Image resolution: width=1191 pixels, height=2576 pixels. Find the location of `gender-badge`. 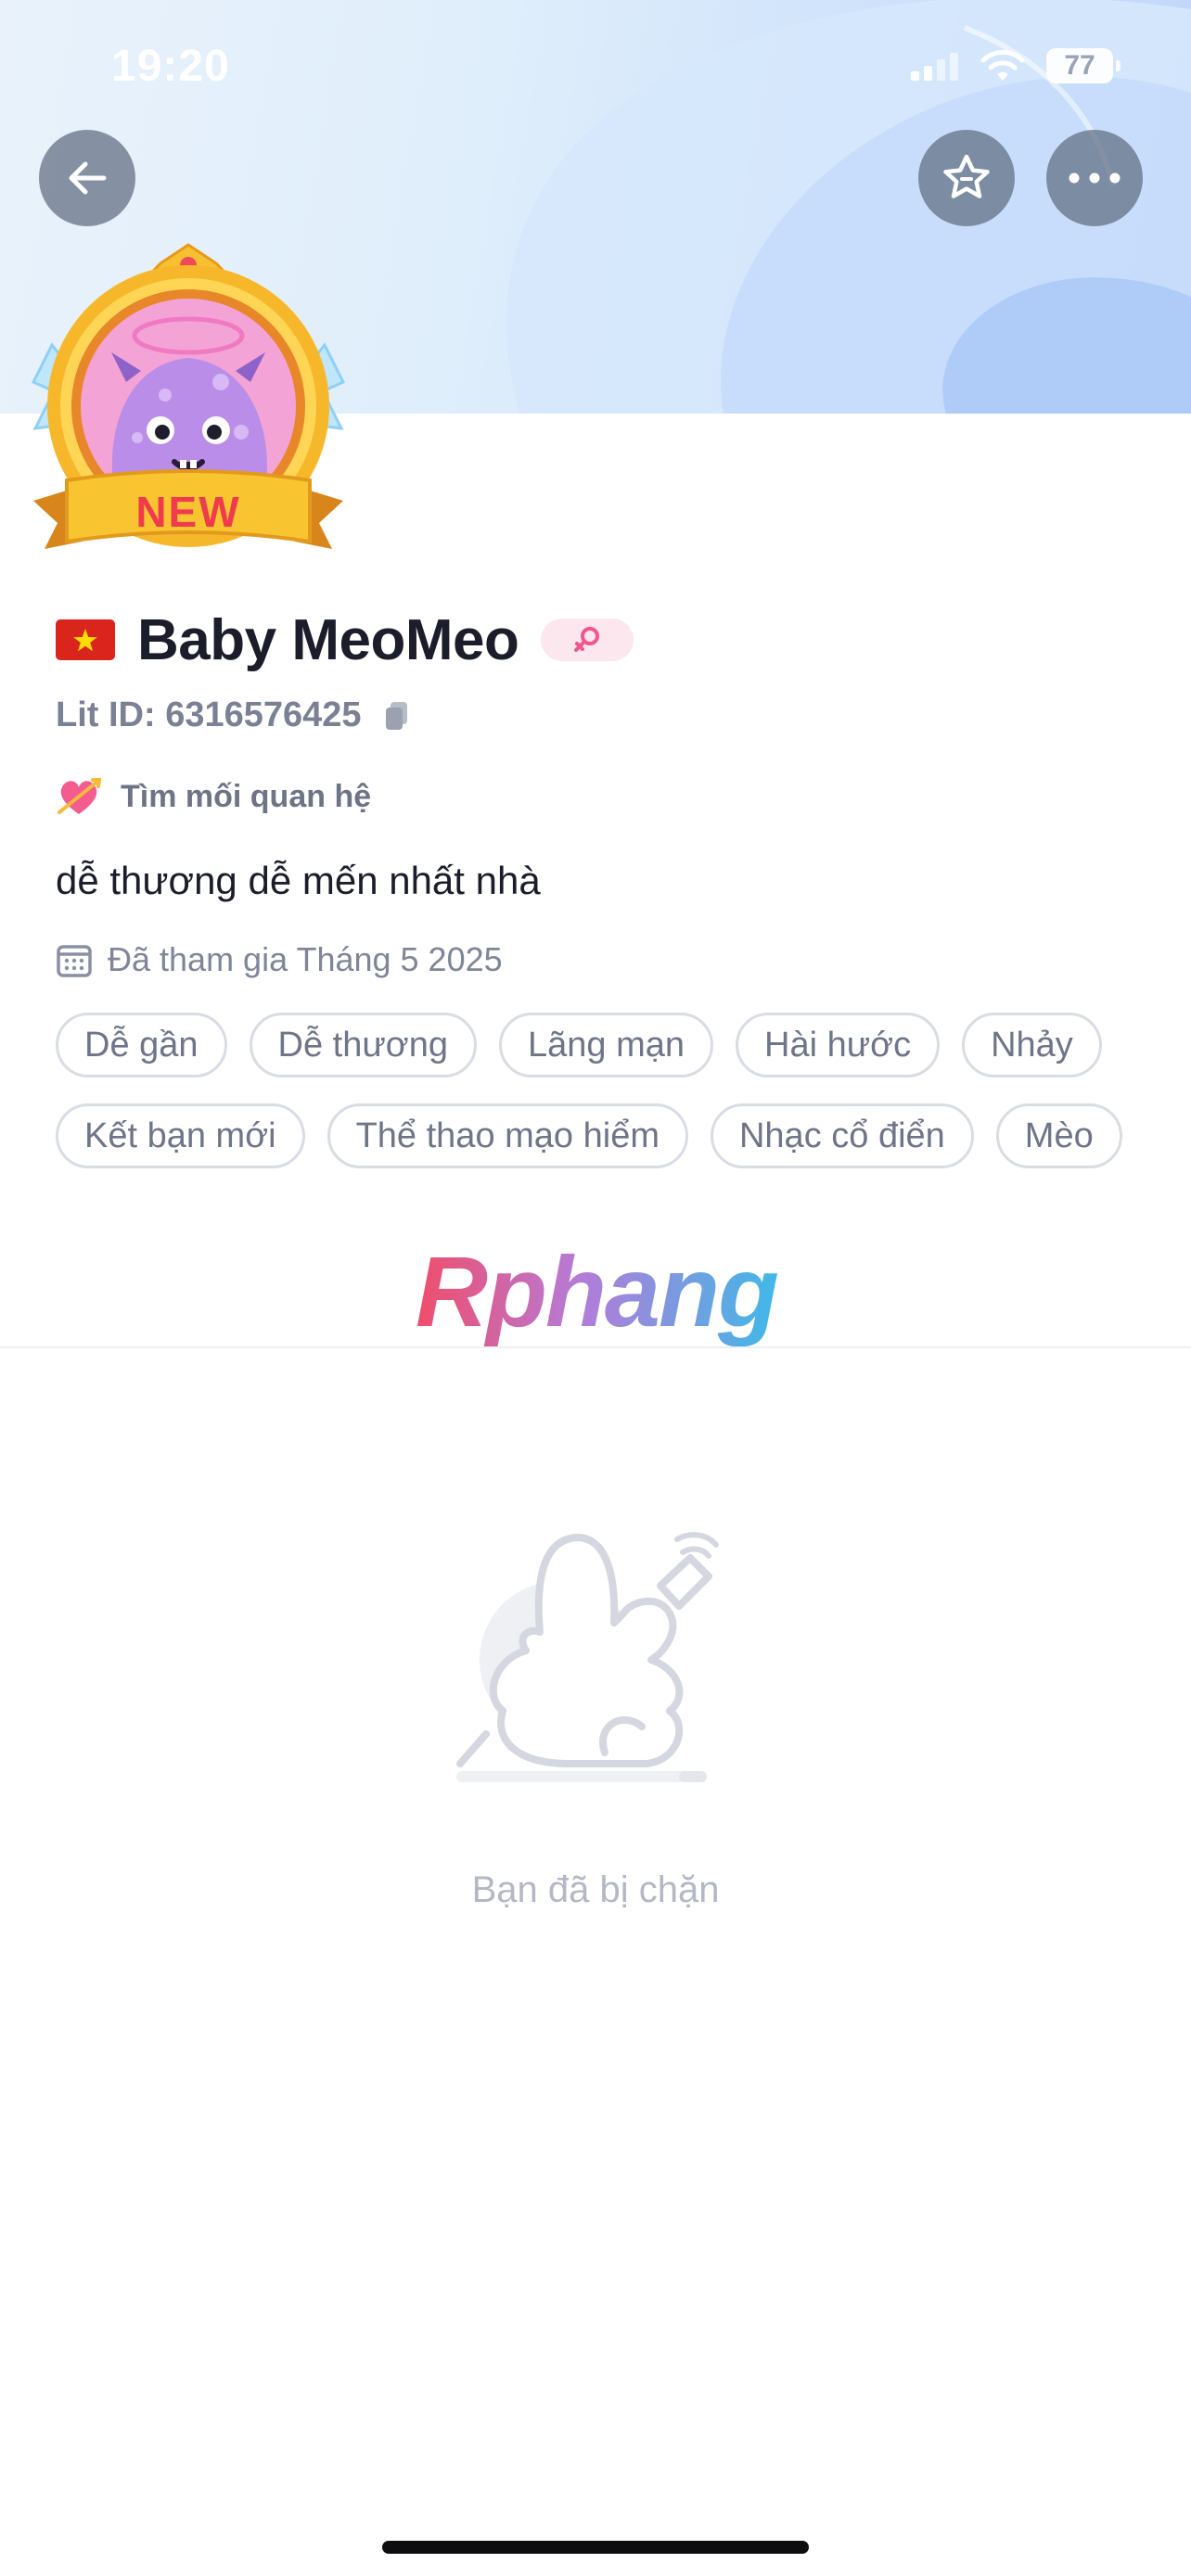

gender-badge is located at coordinates (587, 639).